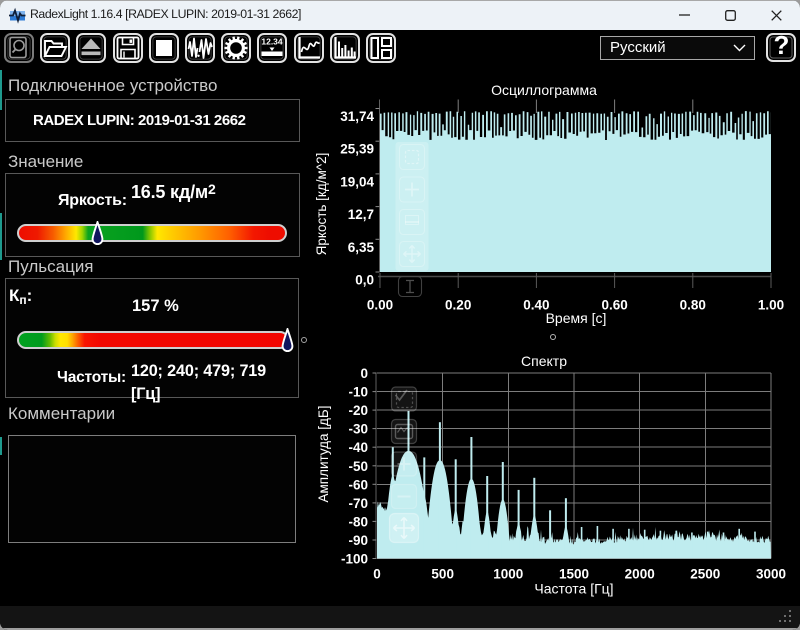 The image size is (800, 630). What do you see at coordinates (771, 305) in the screenshot?
I see `svg-text: 1.00` at bounding box center [771, 305].